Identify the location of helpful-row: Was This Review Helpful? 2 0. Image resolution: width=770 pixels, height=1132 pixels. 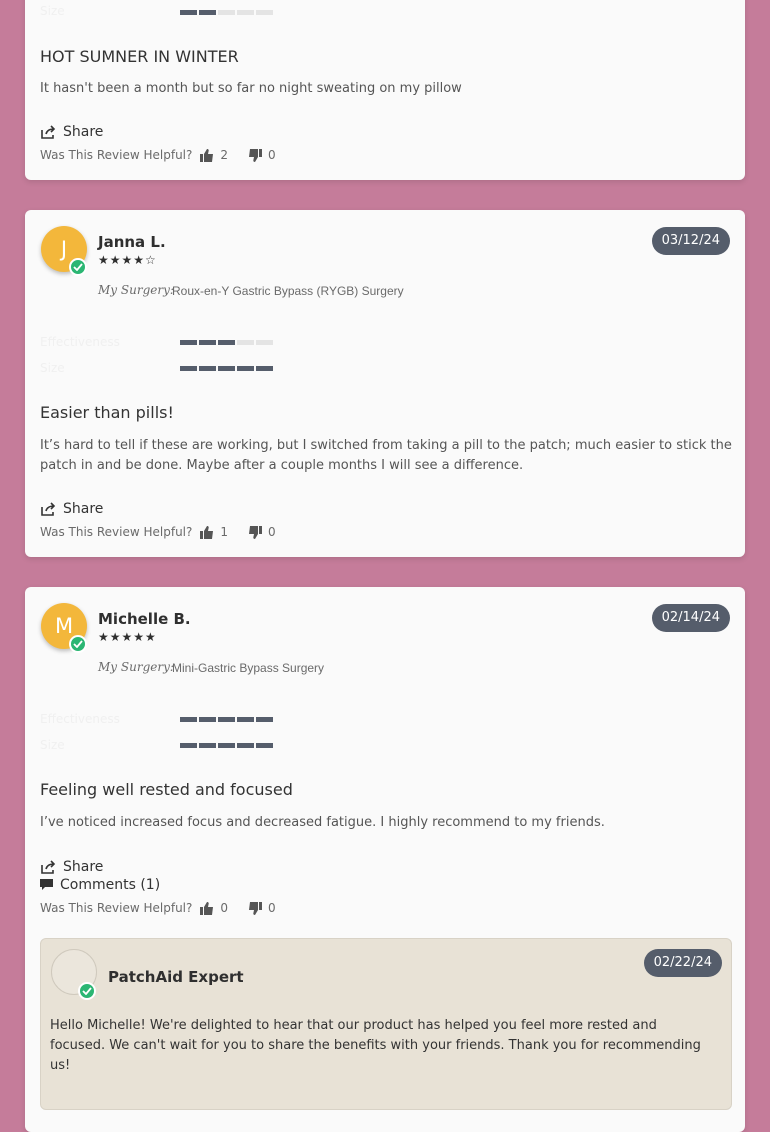
(165, 155).